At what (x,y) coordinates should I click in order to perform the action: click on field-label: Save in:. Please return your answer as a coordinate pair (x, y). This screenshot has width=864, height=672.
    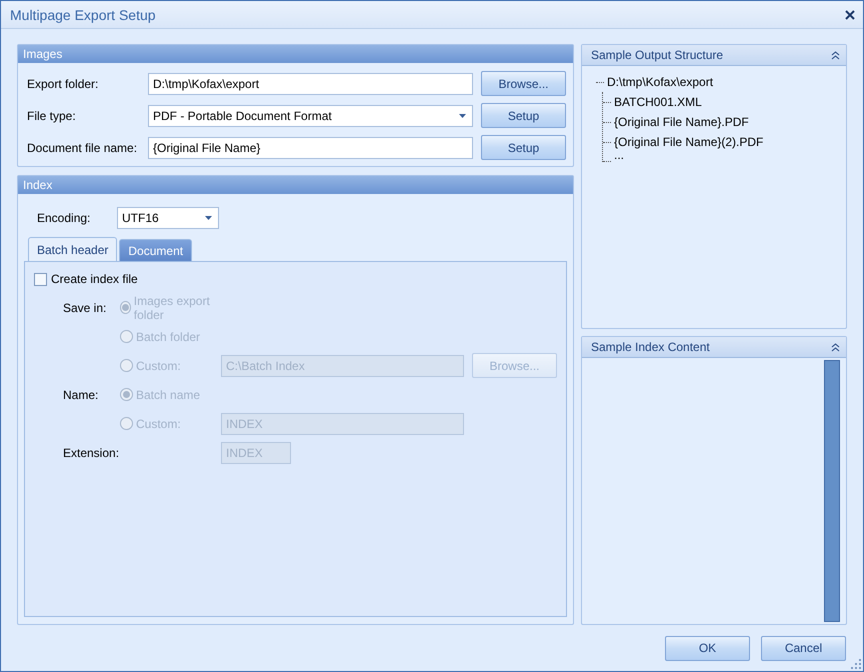
    Looking at the image, I should click on (85, 307).